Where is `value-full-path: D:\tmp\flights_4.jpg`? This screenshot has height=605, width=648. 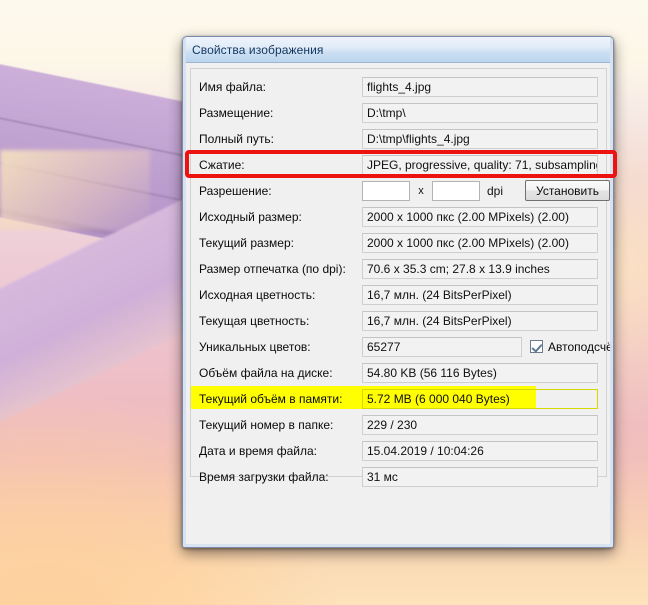 value-full-path: D:\tmp\flights_4.jpg is located at coordinates (480, 138).